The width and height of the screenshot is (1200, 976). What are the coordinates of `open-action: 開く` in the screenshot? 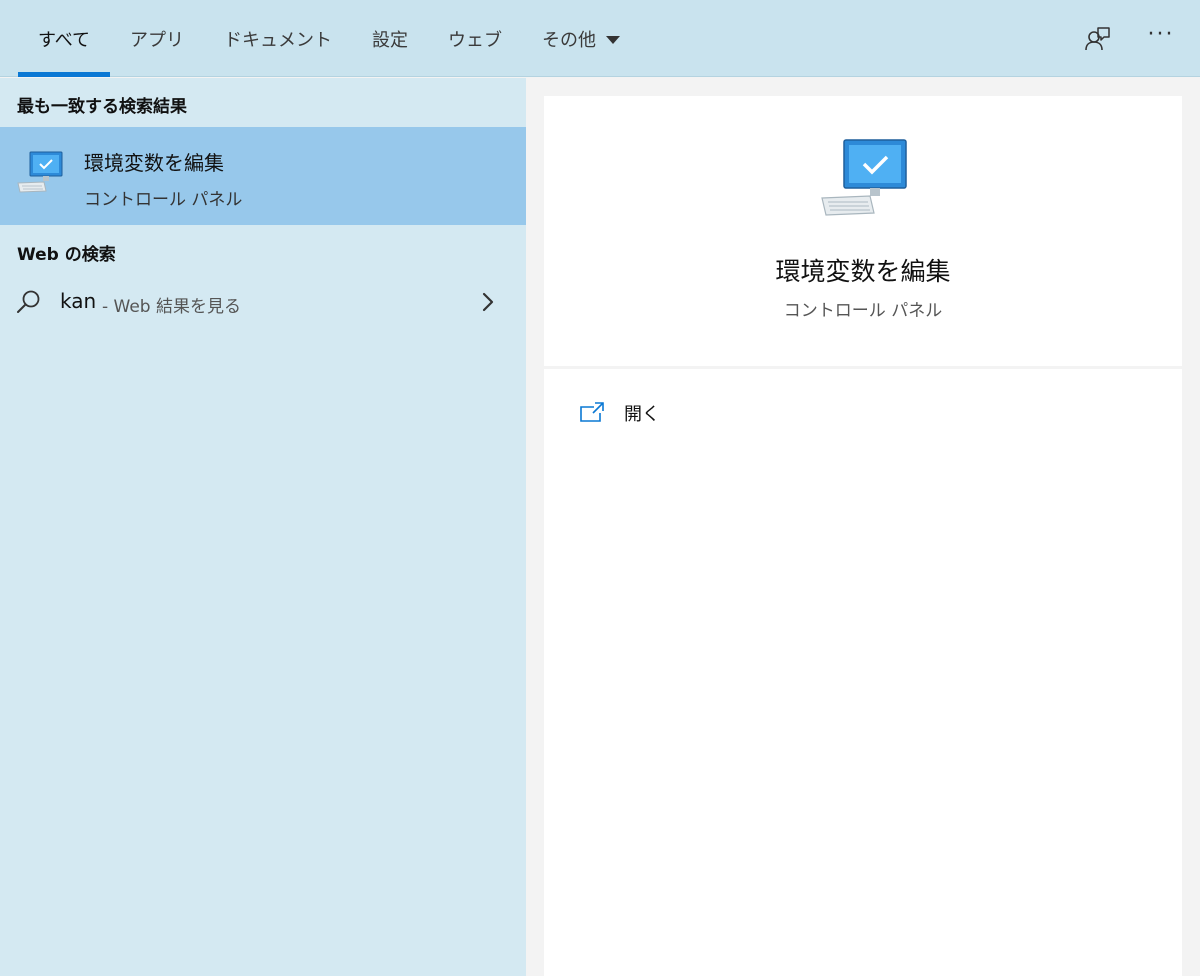 It's located at (718, 413).